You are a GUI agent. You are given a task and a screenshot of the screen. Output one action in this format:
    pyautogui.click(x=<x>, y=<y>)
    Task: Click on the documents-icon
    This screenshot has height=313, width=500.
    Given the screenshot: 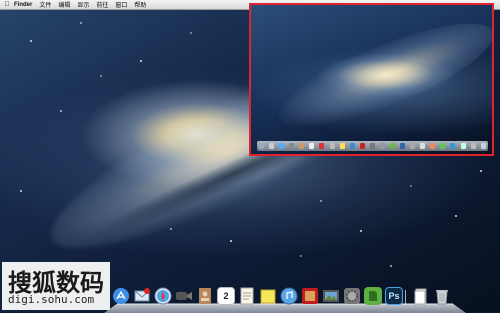 What is the action you would take?
    pyautogui.click(x=421, y=296)
    